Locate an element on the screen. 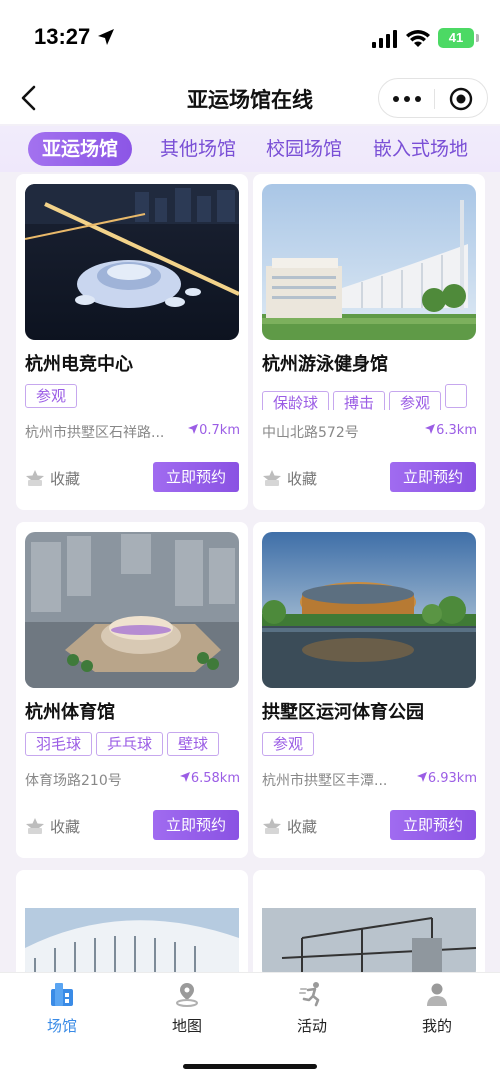  tabbar-label: 我的 is located at coordinates (436, 1026).